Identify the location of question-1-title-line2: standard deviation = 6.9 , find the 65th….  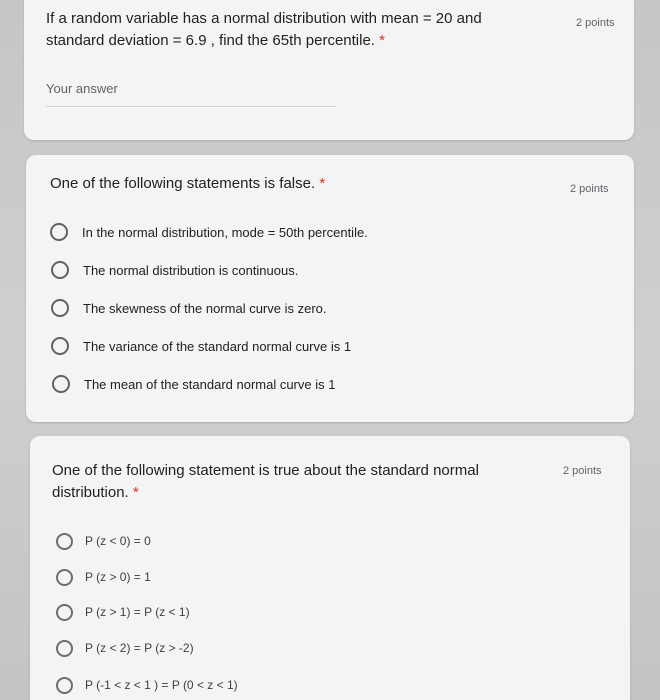
(210, 40).